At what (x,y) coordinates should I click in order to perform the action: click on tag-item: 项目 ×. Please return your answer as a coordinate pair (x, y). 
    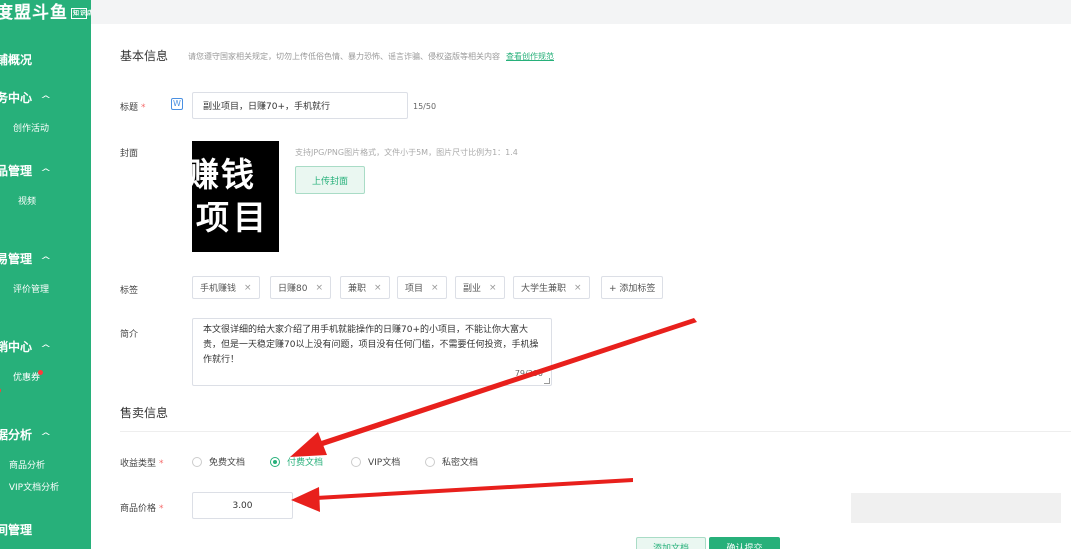
    Looking at the image, I should click on (422, 287).